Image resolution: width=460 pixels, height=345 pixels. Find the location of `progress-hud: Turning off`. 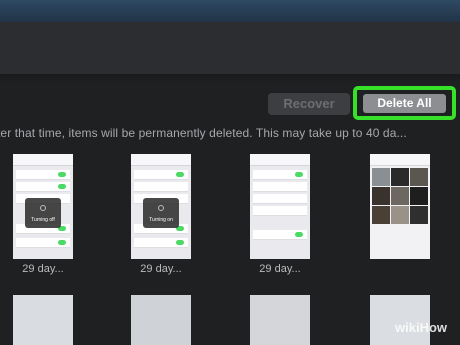

progress-hud: Turning off is located at coordinates (43, 213).